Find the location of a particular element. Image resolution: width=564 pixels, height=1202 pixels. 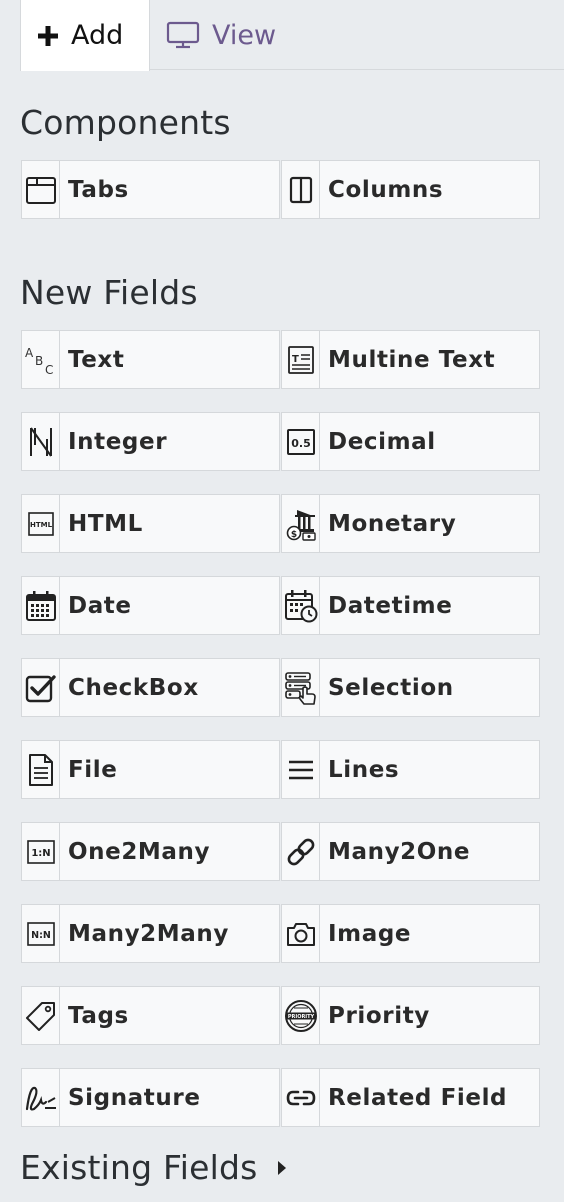

camera-icon is located at coordinates (301, 933).